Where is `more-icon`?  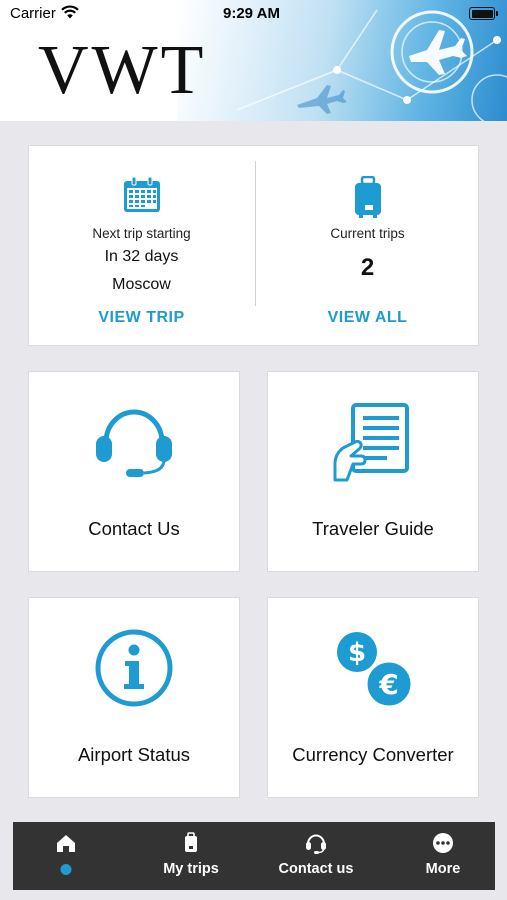
more-icon is located at coordinates (443, 845).